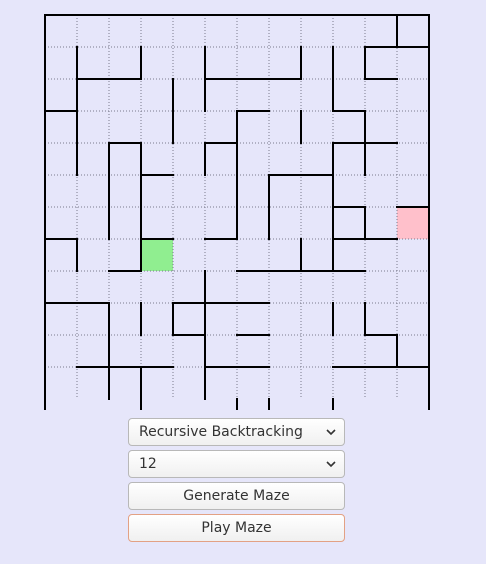 The height and width of the screenshot is (564, 486). What do you see at coordinates (157, 255) in the screenshot?
I see `start-cell` at bounding box center [157, 255].